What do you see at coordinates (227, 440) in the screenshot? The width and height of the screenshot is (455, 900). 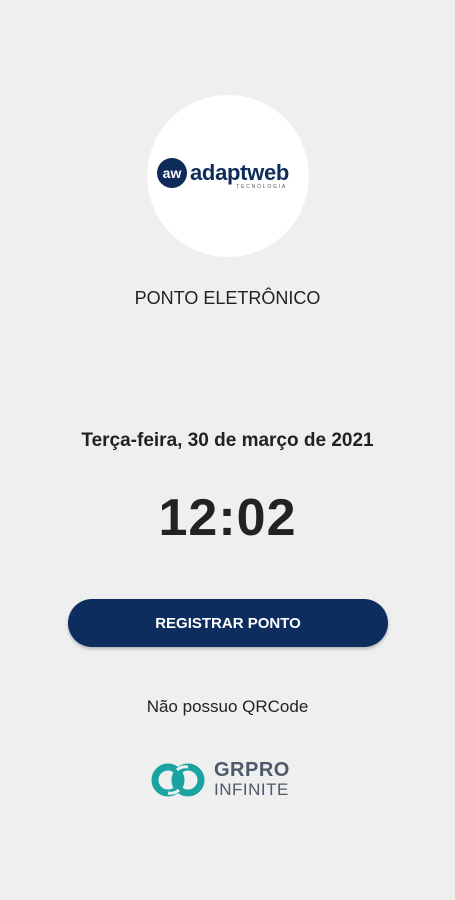 I see `current-date: Terça-feira, 30 de março de 2021` at bounding box center [227, 440].